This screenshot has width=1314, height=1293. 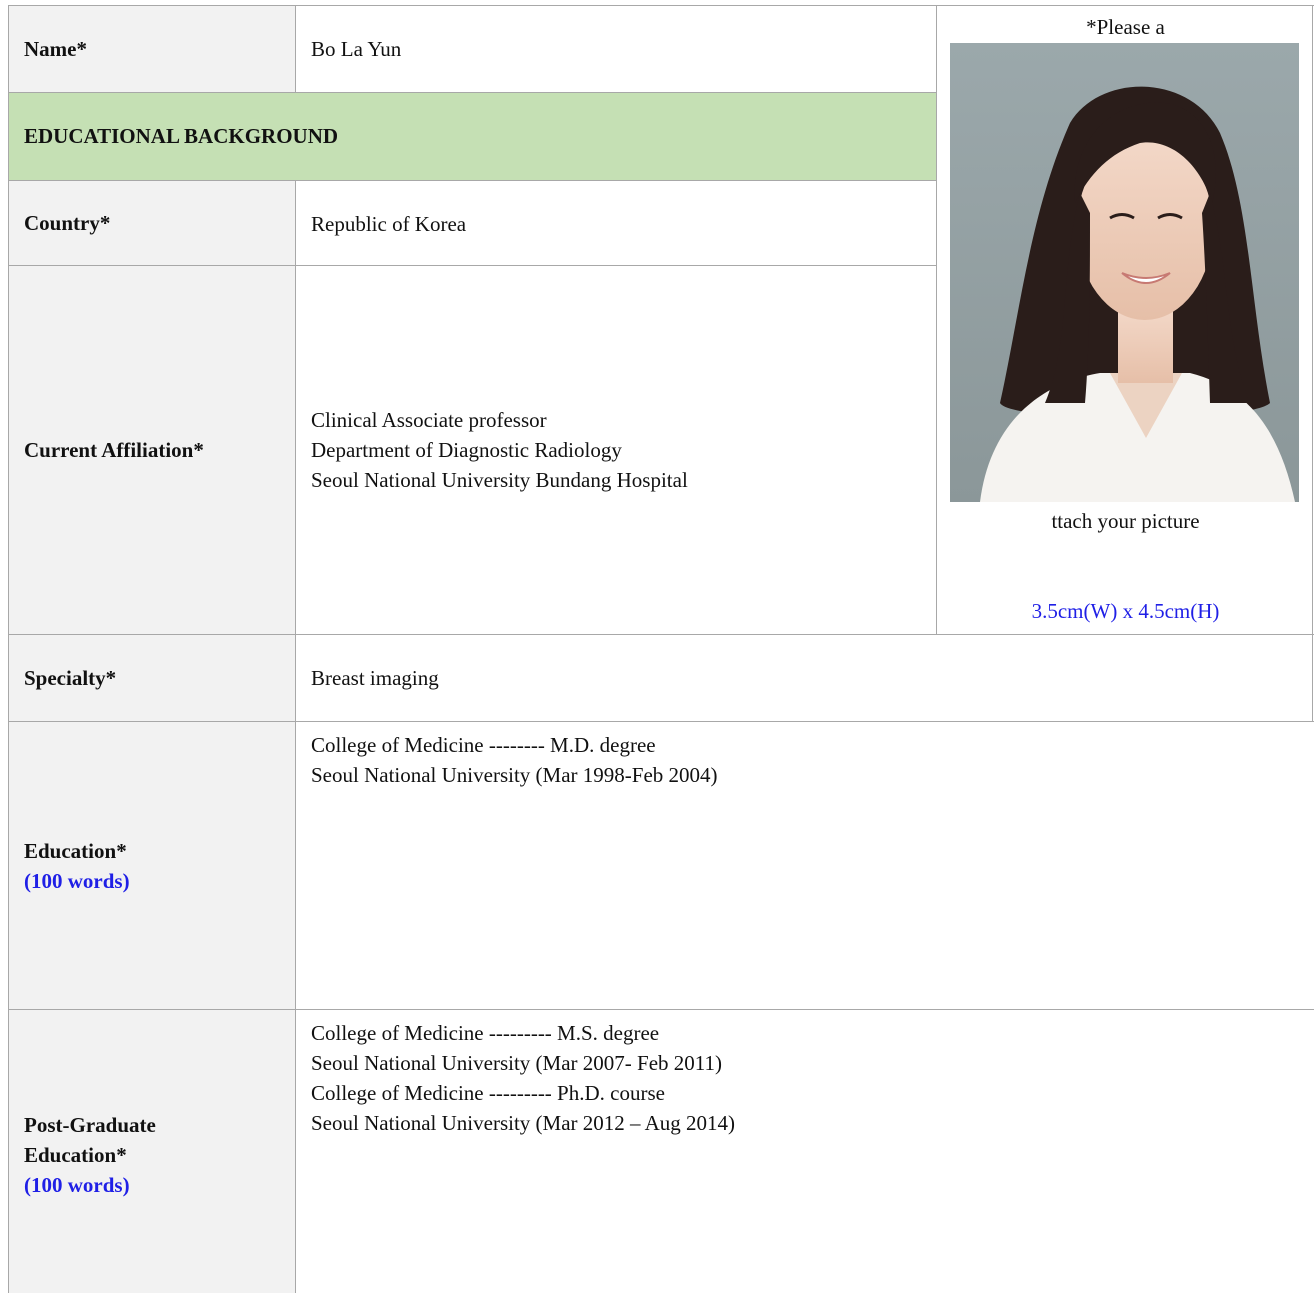 I want to click on affiliation-line-2: Department of Diagnostic Radiology, so click(x=466, y=450).